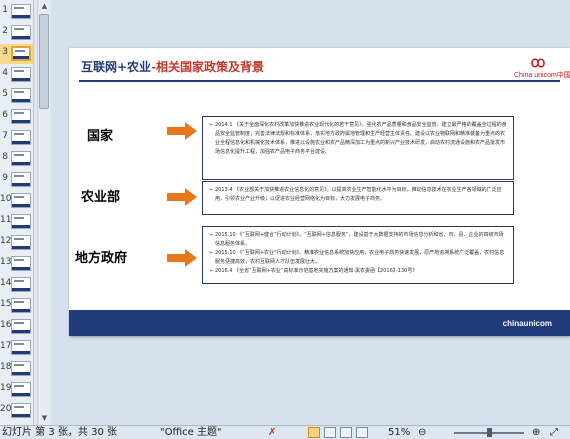 This screenshot has height=439, width=570. What do you see at coordinates (489, 432) in the screenshot?
I see `zoom-slider-knob` at bounding box center [489, 432].